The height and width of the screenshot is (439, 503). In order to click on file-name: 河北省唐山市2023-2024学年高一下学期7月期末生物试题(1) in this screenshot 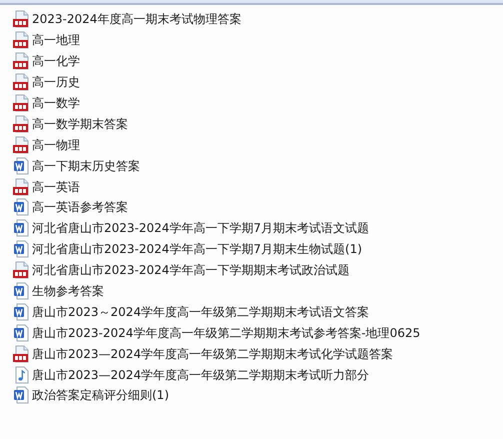, I will do `click(197, 249)`.